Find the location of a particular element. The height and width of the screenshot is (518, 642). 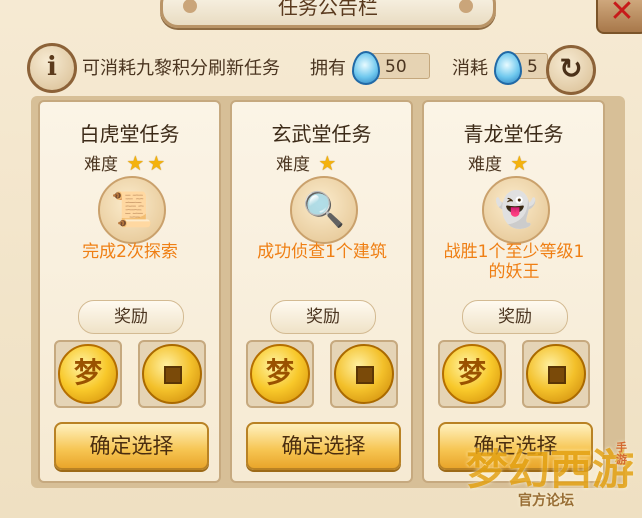

watermark-logo: 梦幻西游 is located at coordinates (550, 469).